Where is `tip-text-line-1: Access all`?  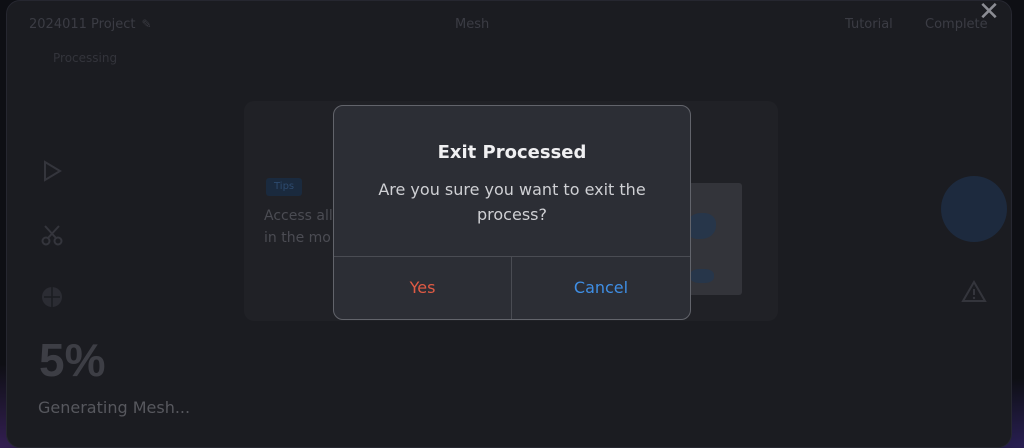 tip-text-line-1: Access all is located at coordinates (298, 216).